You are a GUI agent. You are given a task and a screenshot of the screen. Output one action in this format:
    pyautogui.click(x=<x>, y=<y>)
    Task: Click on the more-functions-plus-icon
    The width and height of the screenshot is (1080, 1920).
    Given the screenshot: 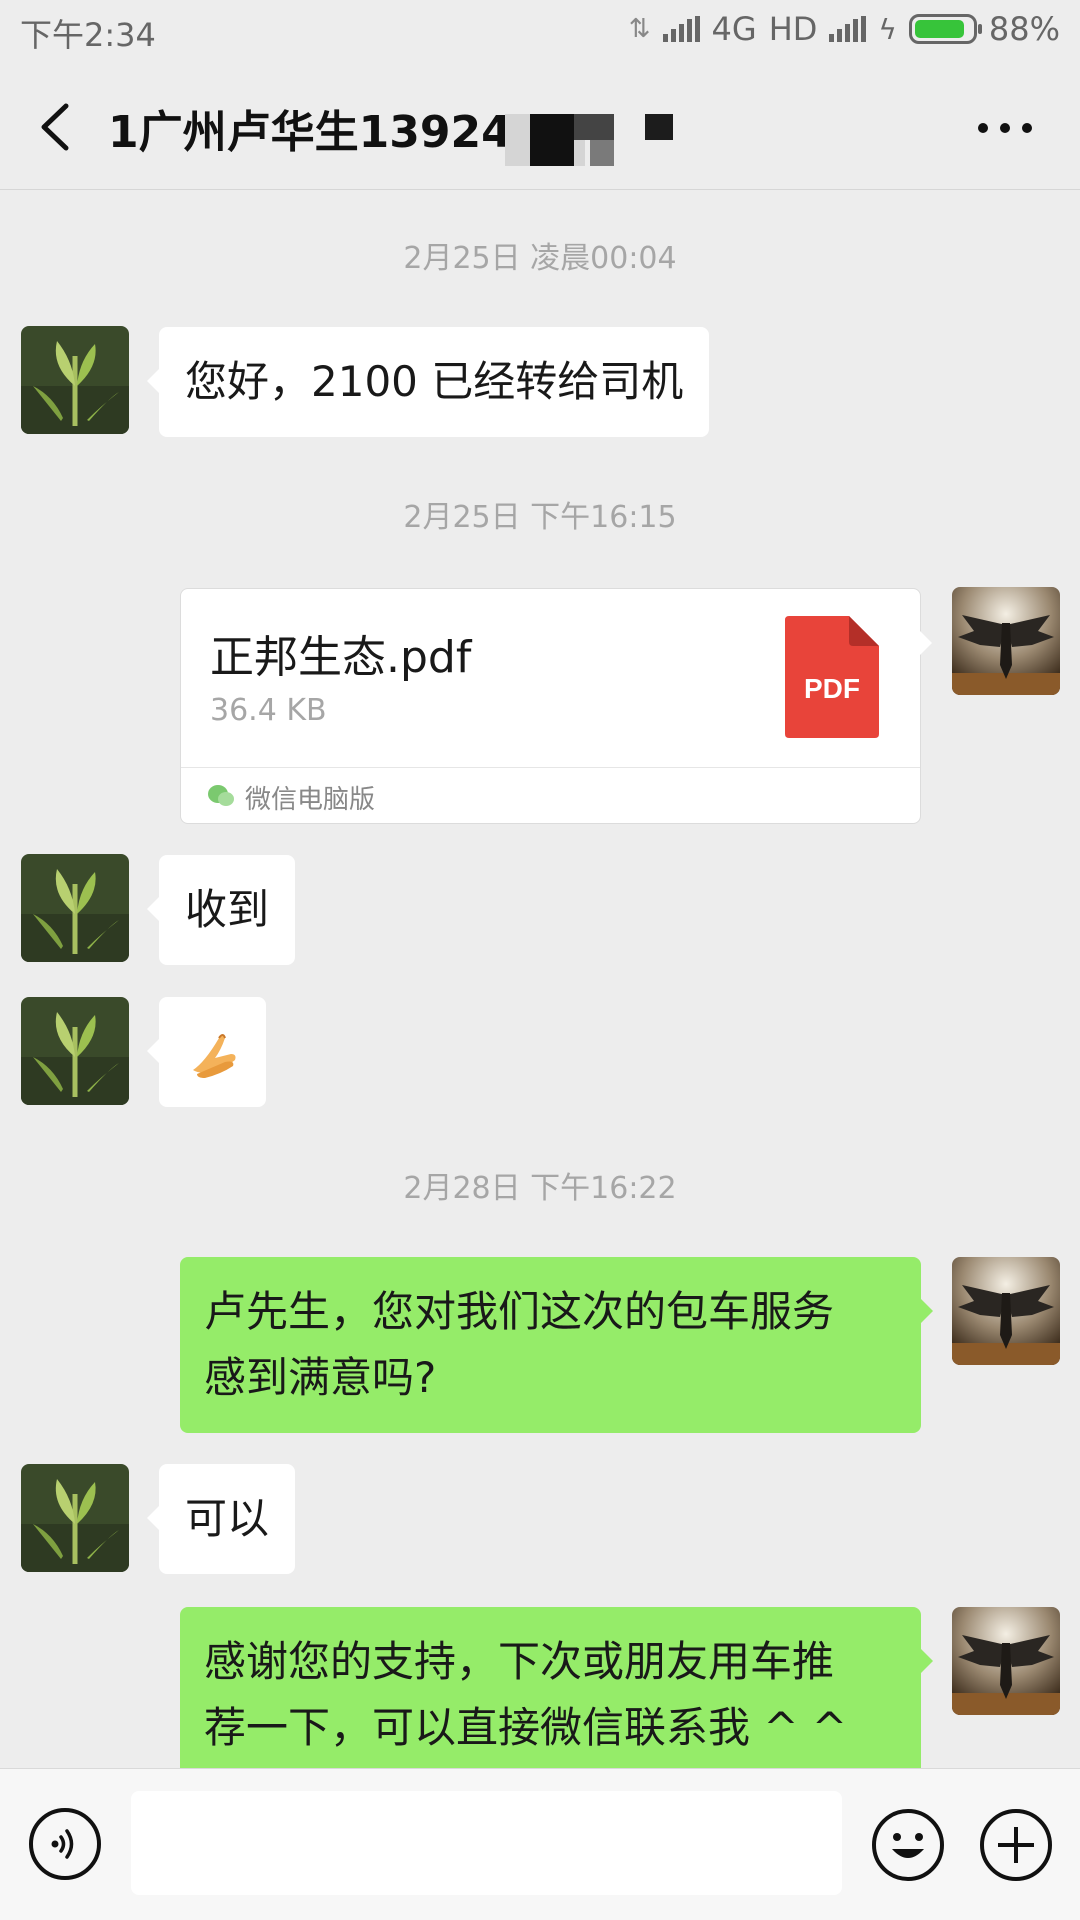 What is the action you would take?
    pyautogui.click(x=1016, y=1845)
    